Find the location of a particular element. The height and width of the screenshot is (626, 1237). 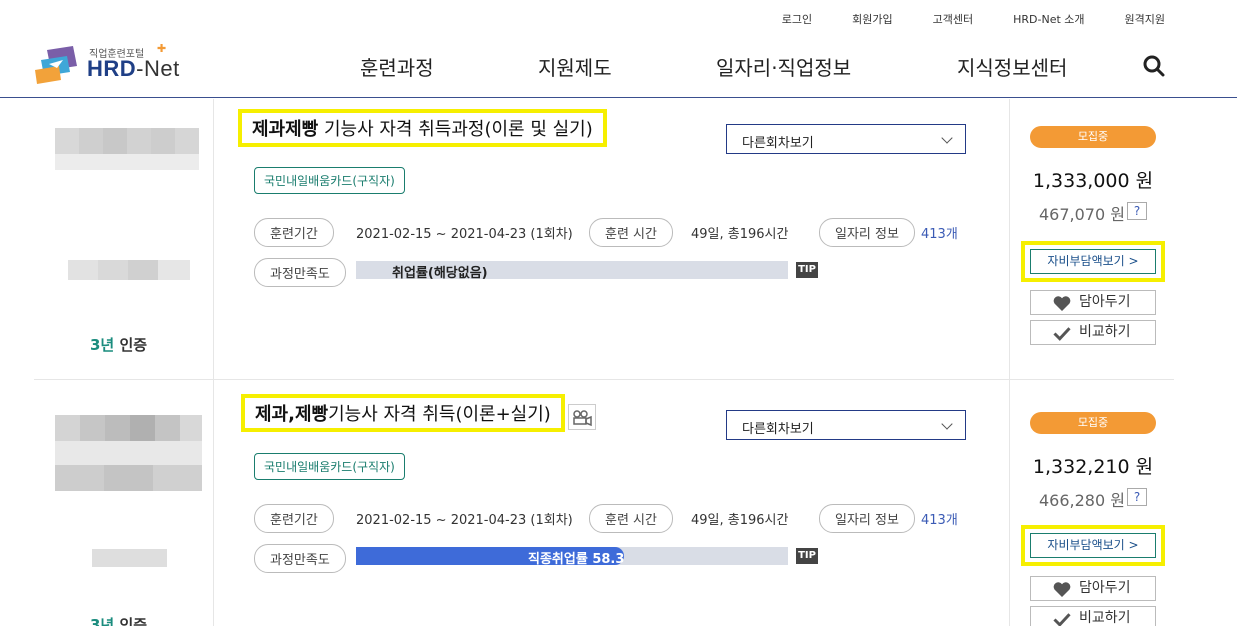

customer-center-link: 고객센터 is located at coordinates (953, 19).